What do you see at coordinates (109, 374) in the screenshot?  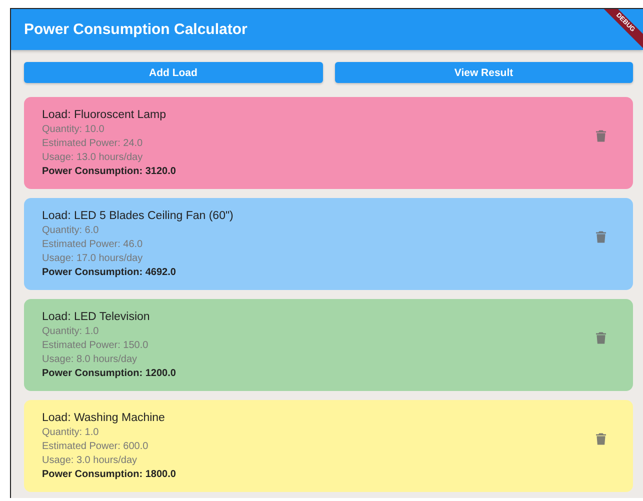 I see `power-consumption-text: Power Consumption: 1200.0` at bounding box center [109, 374].